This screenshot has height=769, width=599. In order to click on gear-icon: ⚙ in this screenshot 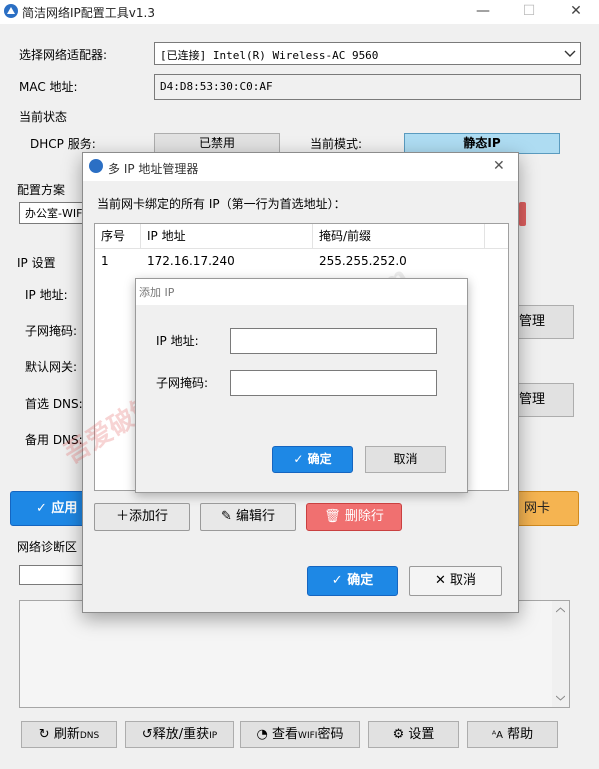, I will do `click(398, 734)`.